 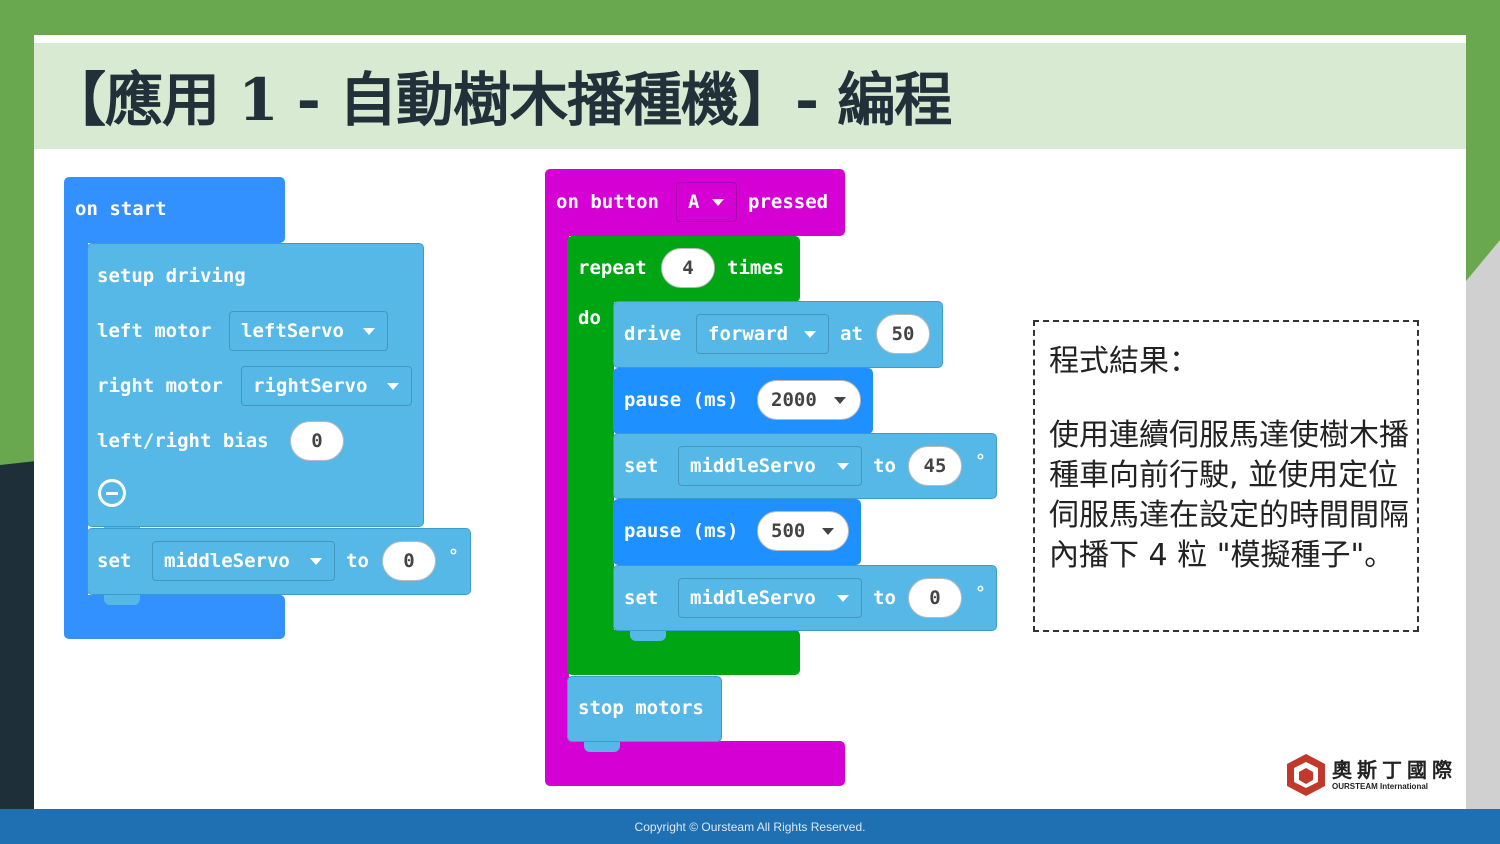 What do you see at coordinates (557, 495) in the screenshot?
I see `on-button-spine` at bounding box center [557, 495].